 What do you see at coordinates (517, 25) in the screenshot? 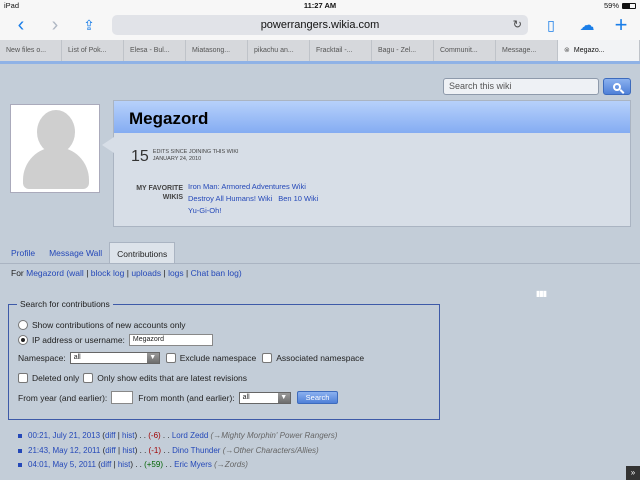
I see `reload-icon: ↻` at bounding box center [517, 25].